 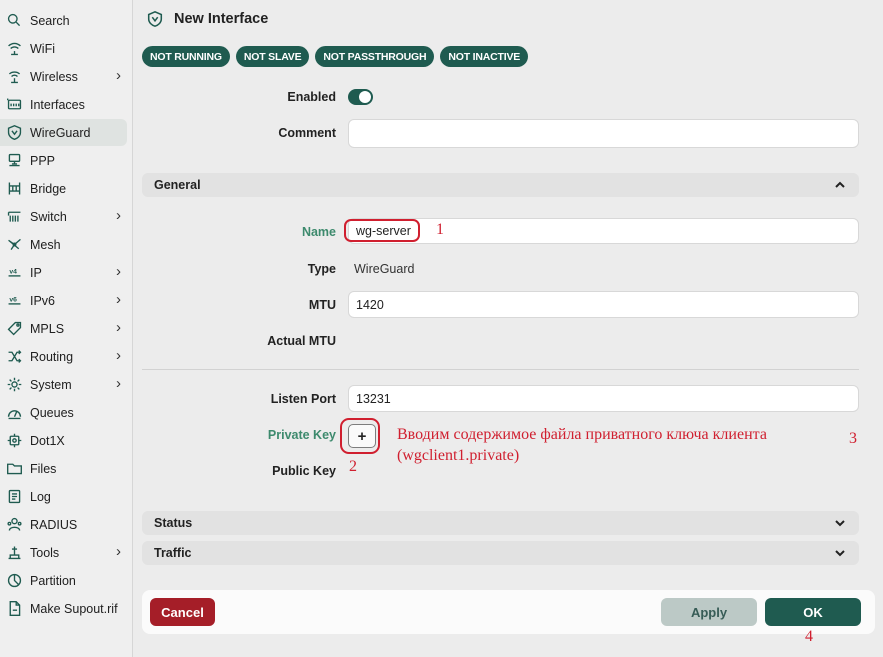 I want to click on sidebar-item-label: Wireless, so click(x=54, y=76).